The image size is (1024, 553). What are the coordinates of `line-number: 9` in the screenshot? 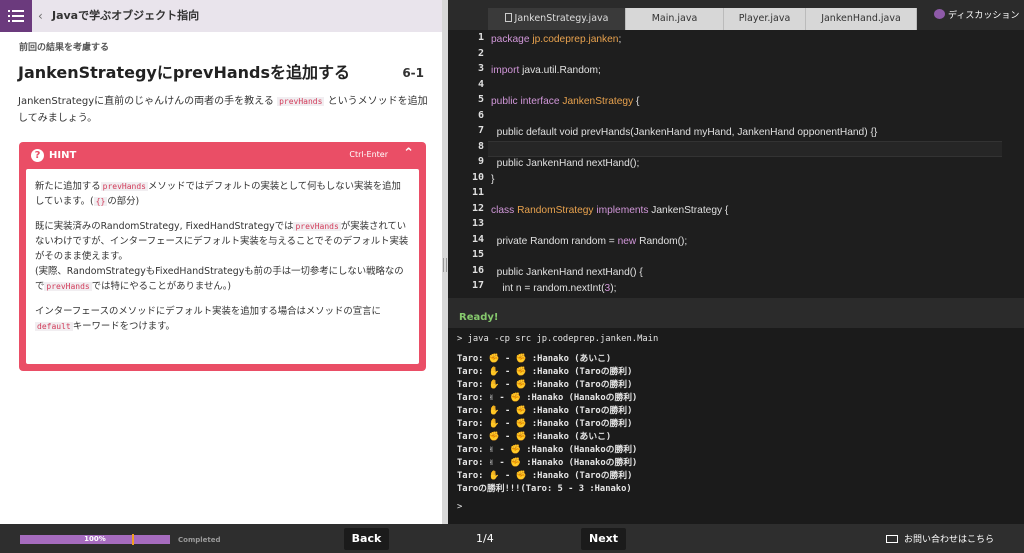 It's located at (480, 161).